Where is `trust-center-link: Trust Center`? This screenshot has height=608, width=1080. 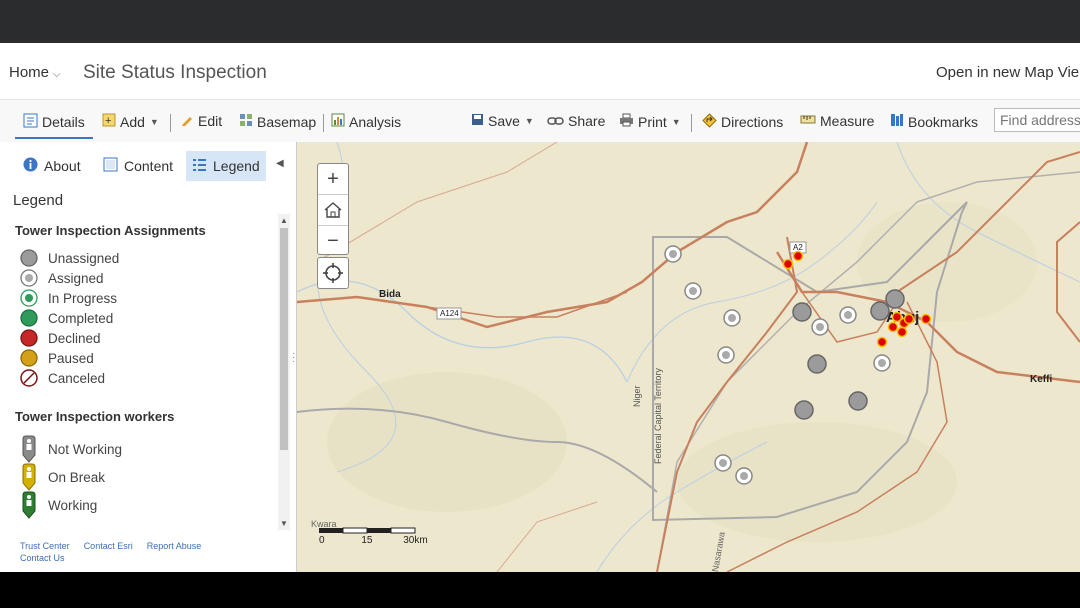
trust-center-link: Trust Center is located at coordinates (45, 546).